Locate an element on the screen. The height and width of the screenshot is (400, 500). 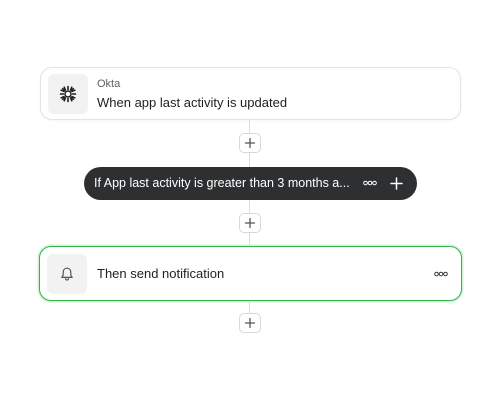
trigger-title: When app last activity is updated is located at coordinates (192, 102).